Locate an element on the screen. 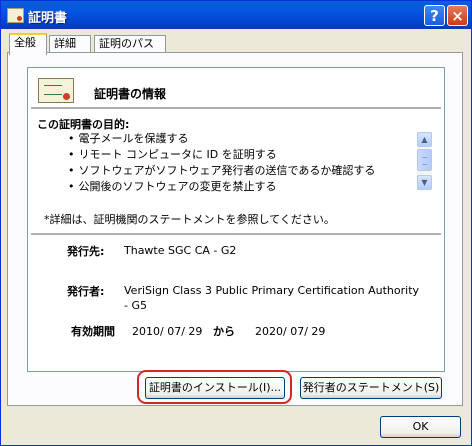 The image size is (472, 446). tab-details: 詳細 is located at coordinates (70, 44).